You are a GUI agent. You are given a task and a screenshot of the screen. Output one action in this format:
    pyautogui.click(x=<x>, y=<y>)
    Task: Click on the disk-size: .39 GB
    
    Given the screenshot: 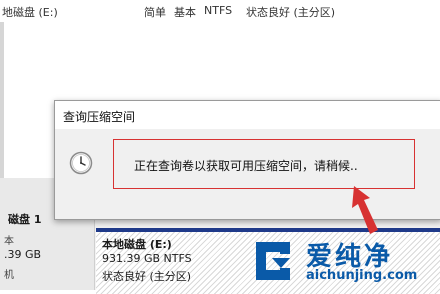 What is the action you would take?
    pyautogui.click(x=23, y=254)
    